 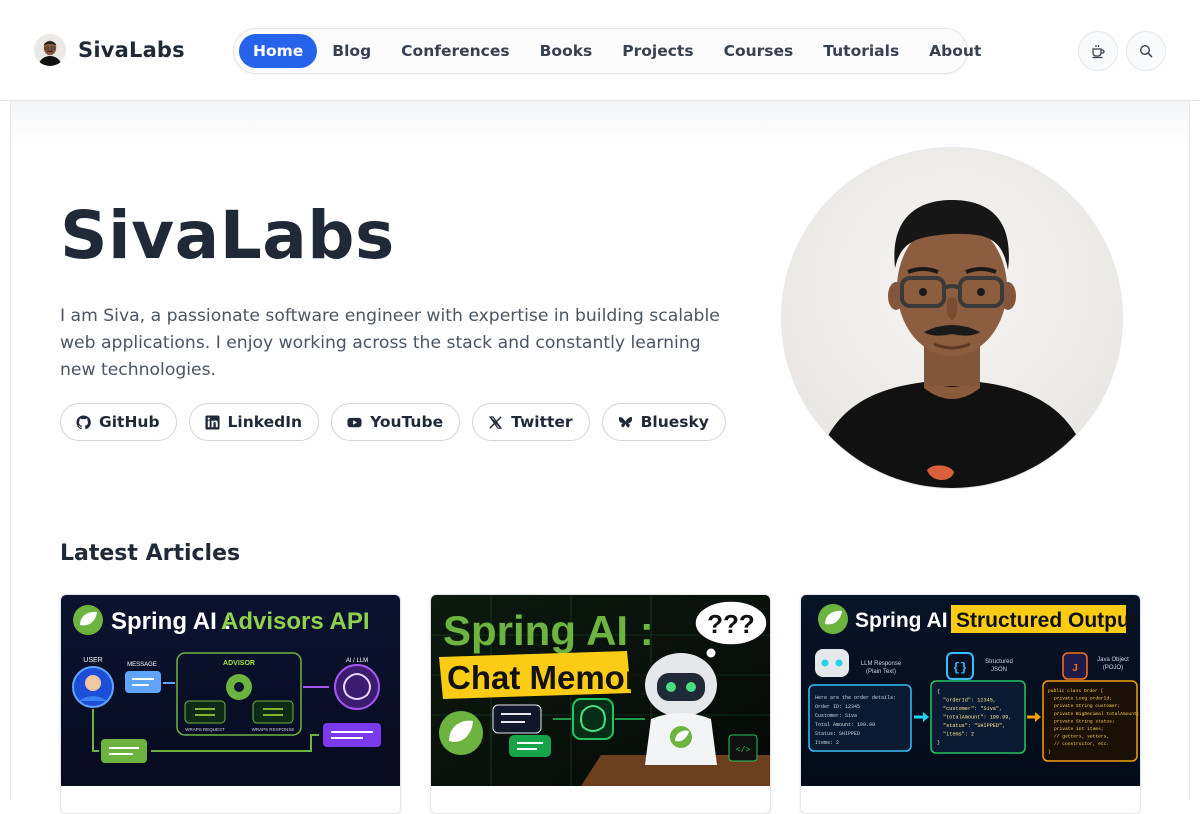 I want to click on svg-text: AI / LLM, so click(x=357, y=661).